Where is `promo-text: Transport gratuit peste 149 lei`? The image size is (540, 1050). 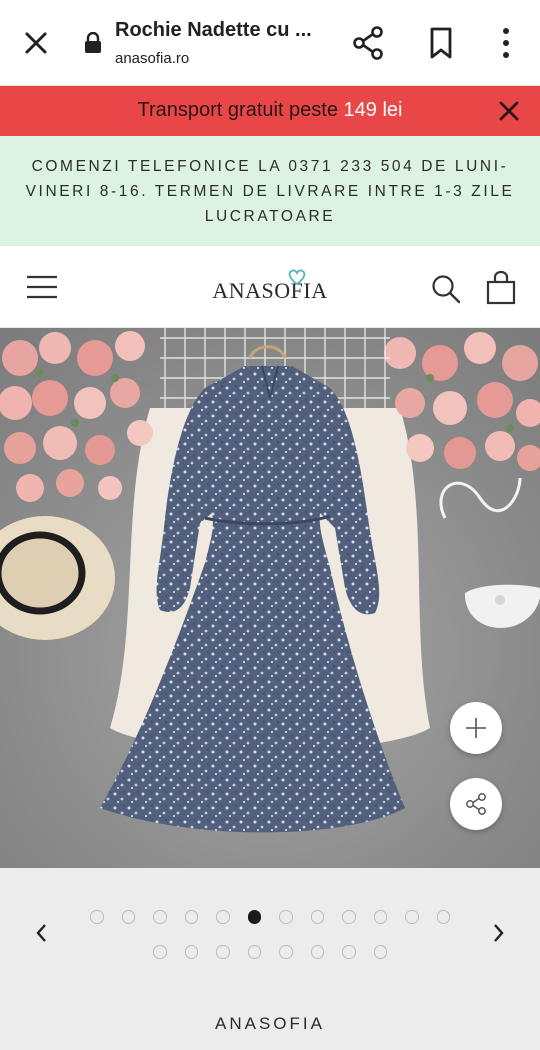
promo-text: Transport gratuit peste 149 lei is located at coordinates (270, 110).